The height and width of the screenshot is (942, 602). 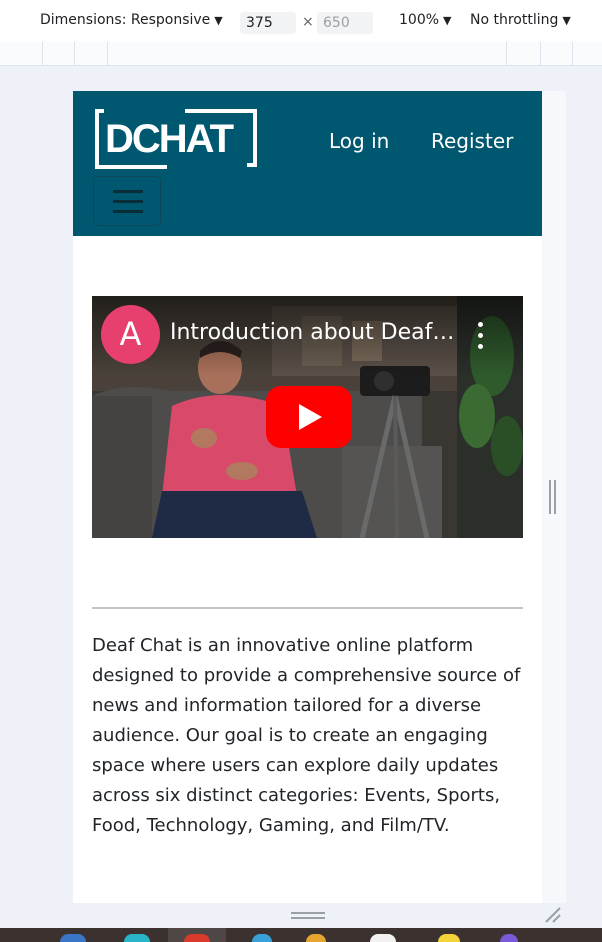 What do you see at coordinates (307, 163) in the screenshot?
I see `site-header: DCHAT Log in Register` at bounding box center [307, 163].